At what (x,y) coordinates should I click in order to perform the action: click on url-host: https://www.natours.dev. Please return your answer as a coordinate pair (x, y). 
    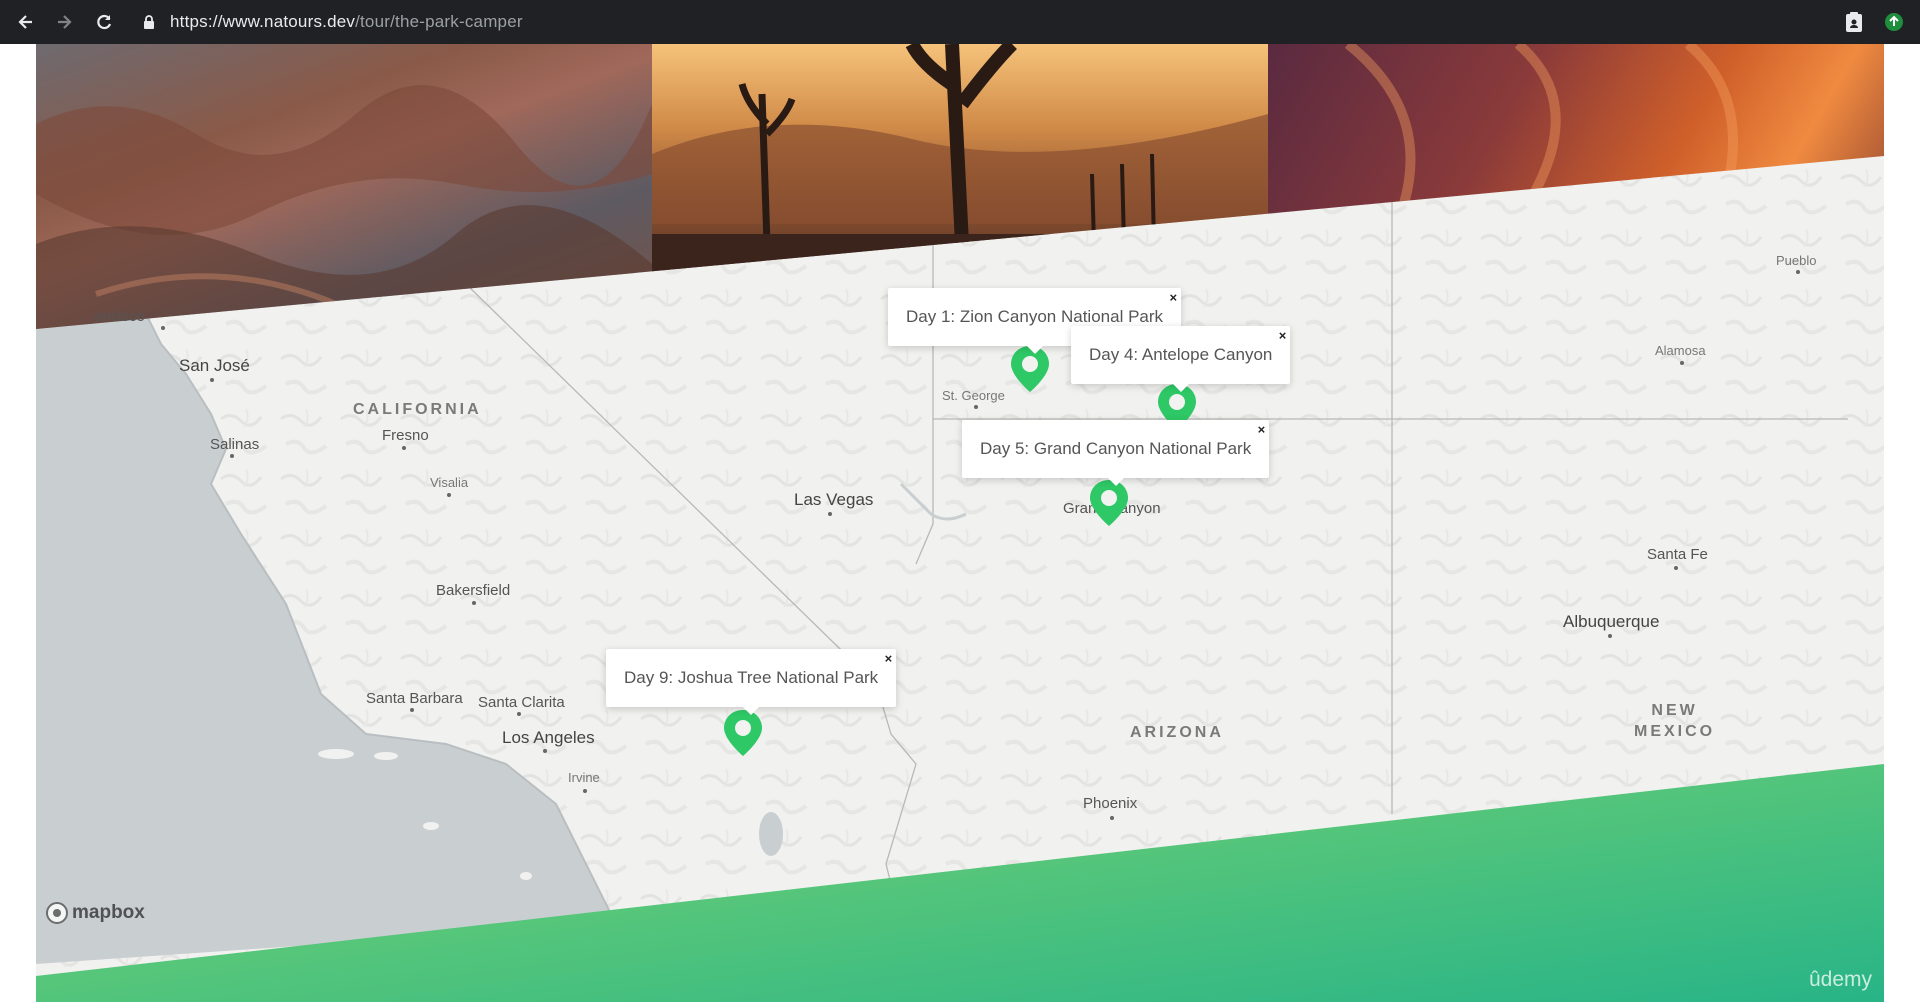
    Looking at the image, I should click on (263, 21).